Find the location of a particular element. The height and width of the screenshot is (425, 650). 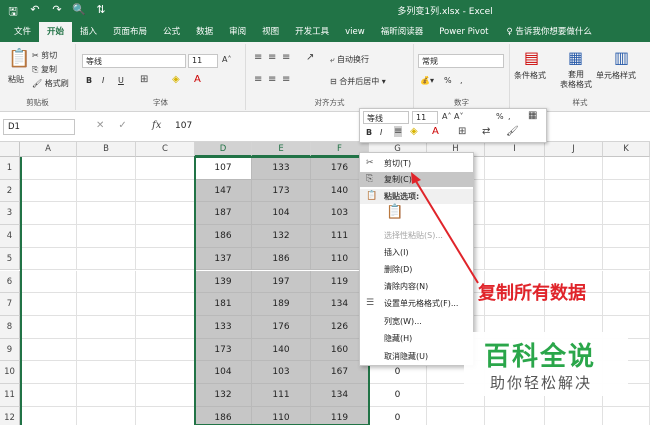

watermark: 百科全说 助你轻松解决 is located at coordinates (546, 364).